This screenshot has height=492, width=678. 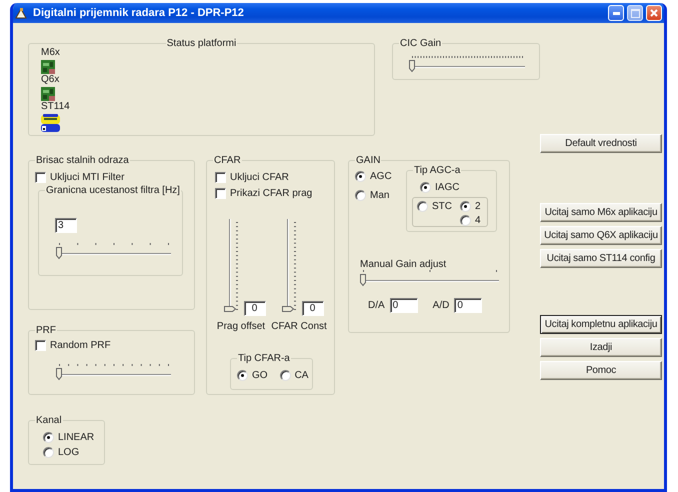 I want to click on slider-label: Prag offset, so click(x=241, y=327).